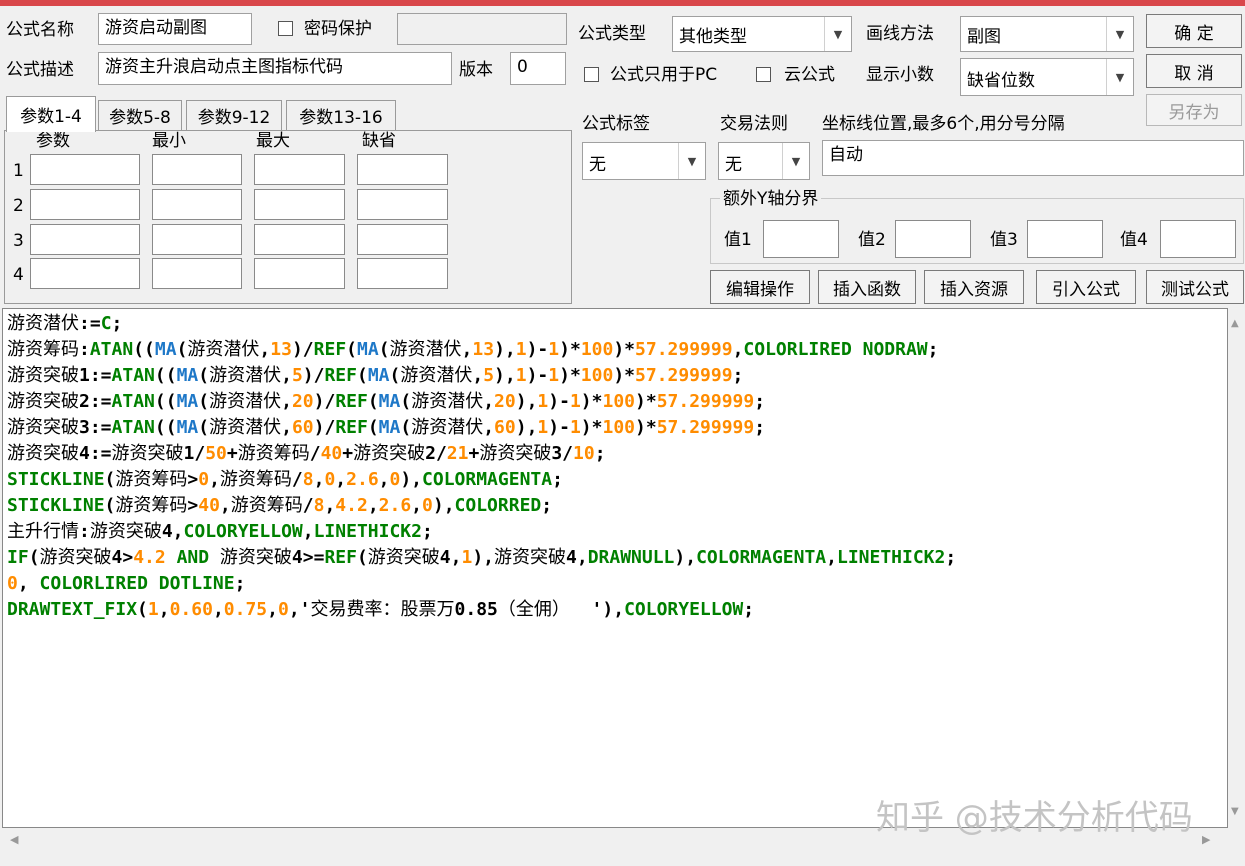 Image resolution: width=1245 pixels, height=866 pixels. I want to click on param-row-number: 2, so click(18, 206).